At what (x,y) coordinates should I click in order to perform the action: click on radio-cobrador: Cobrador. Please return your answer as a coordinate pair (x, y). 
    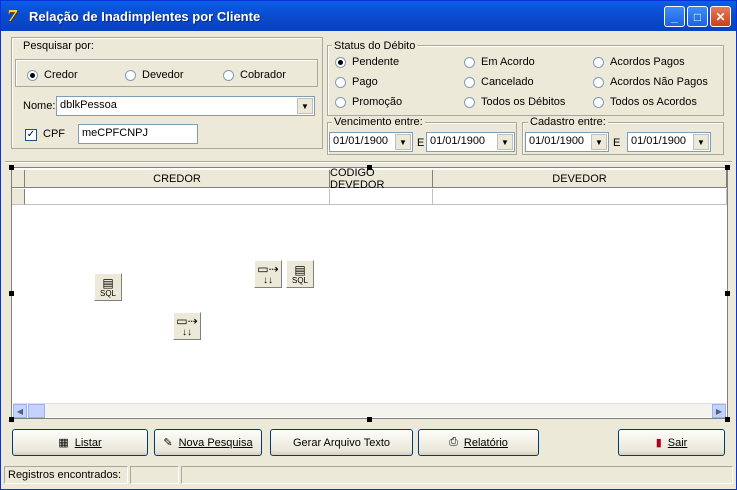
    Looking at the image, I should click on (254, 75).